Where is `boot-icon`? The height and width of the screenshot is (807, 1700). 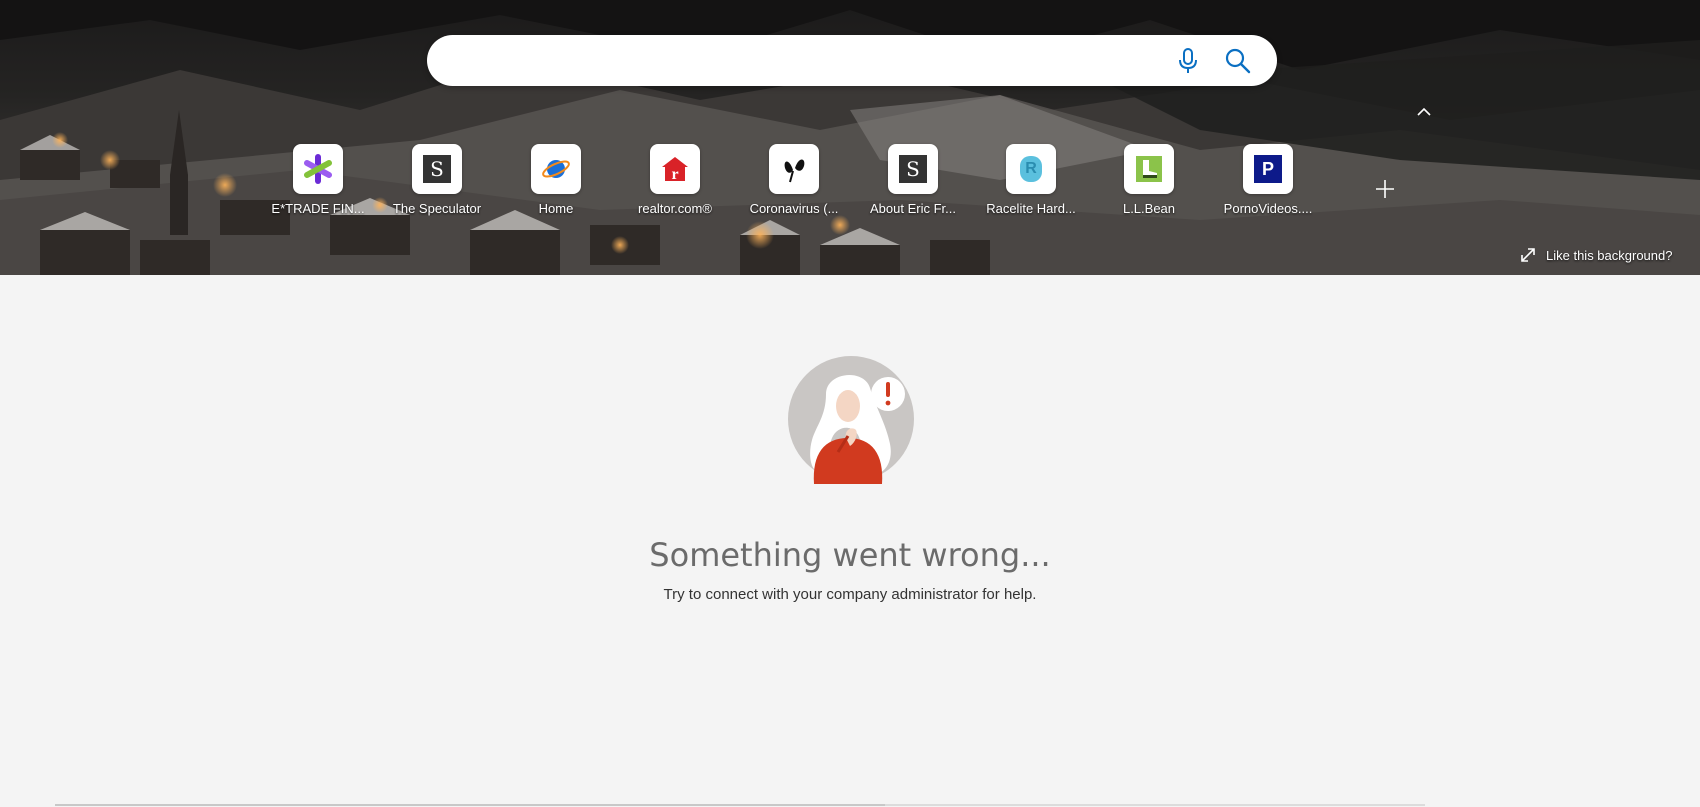 boot-icon is located at coordinates (1149, 169).